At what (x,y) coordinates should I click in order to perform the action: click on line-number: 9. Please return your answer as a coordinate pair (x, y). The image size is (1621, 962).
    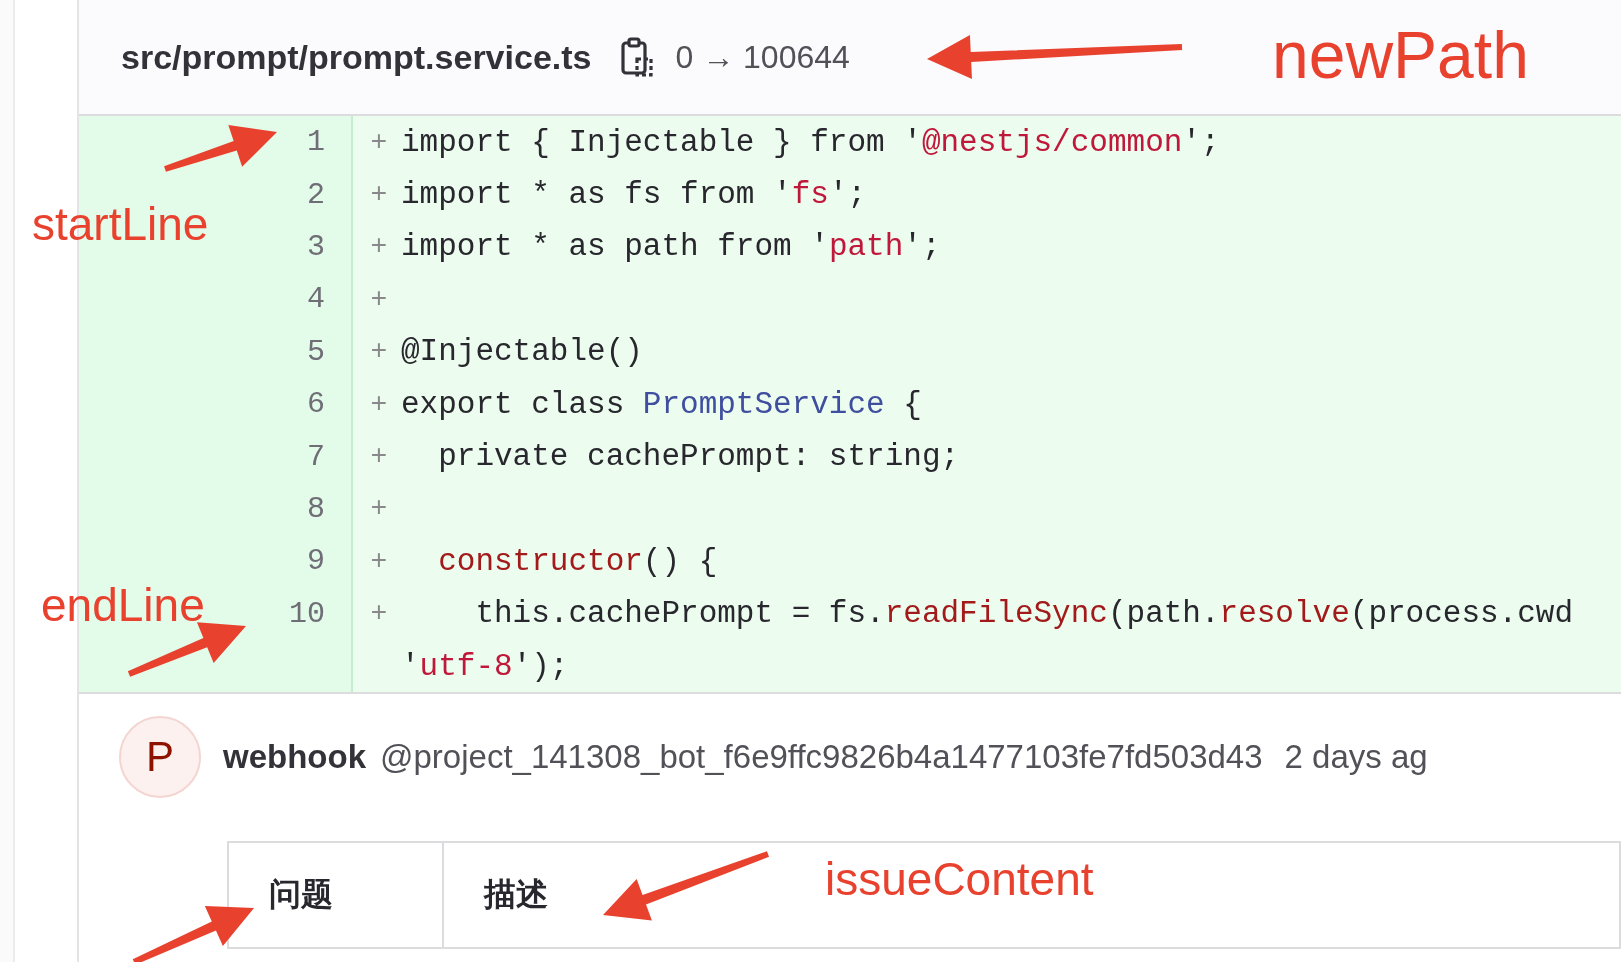
    Looking at the image, I should click on (316, 561).